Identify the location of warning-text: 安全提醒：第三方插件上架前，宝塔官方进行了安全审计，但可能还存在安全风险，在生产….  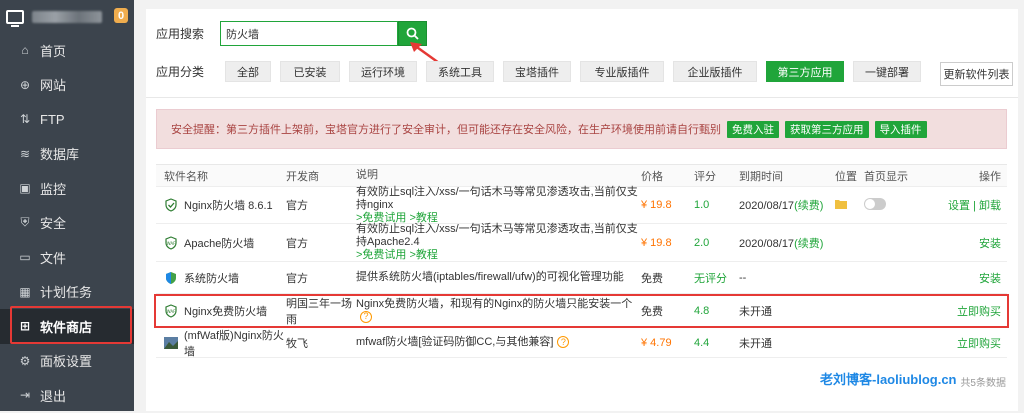
(446, 130).